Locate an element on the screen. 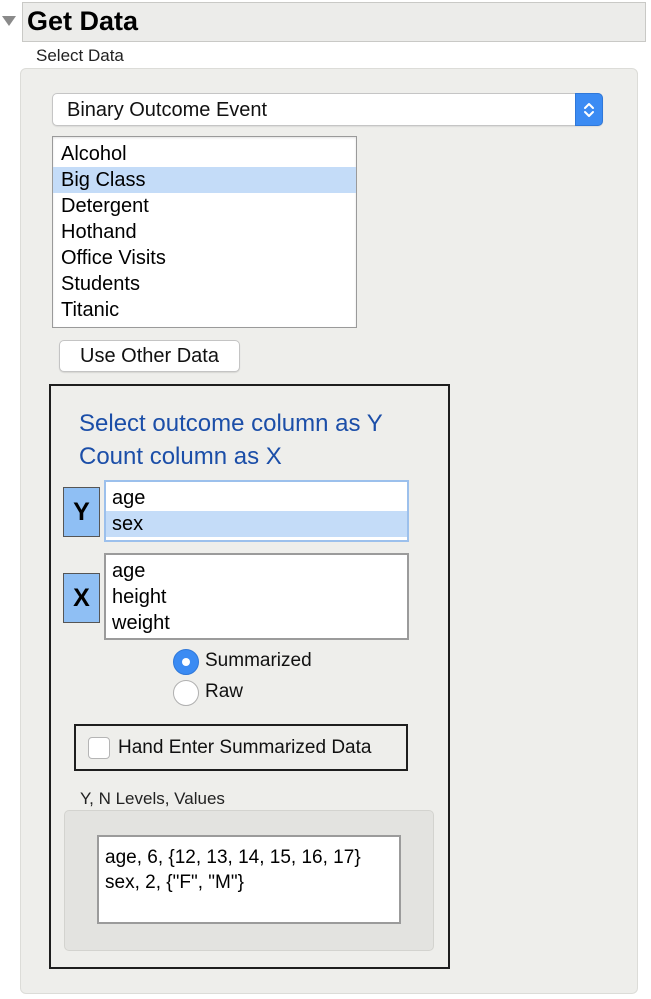 Image resolution: width=651 pixels, height=999 pixels. dropdown-value: Binary Outcome Event is located at coordinates (167, 110).